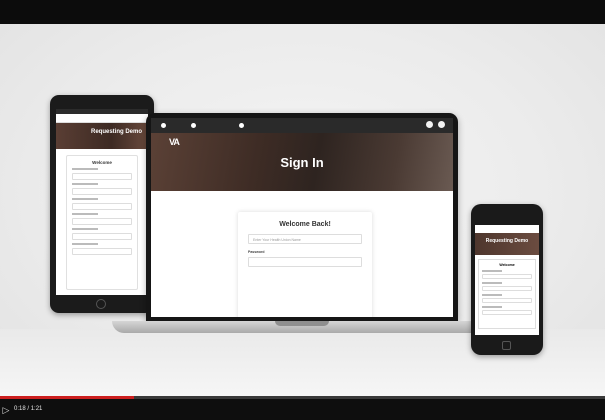 This screenshot has width=605, height=420. Describe the element at coordinates (20, 409) in the screenshot. I see `current-time: 0:18` at that location.